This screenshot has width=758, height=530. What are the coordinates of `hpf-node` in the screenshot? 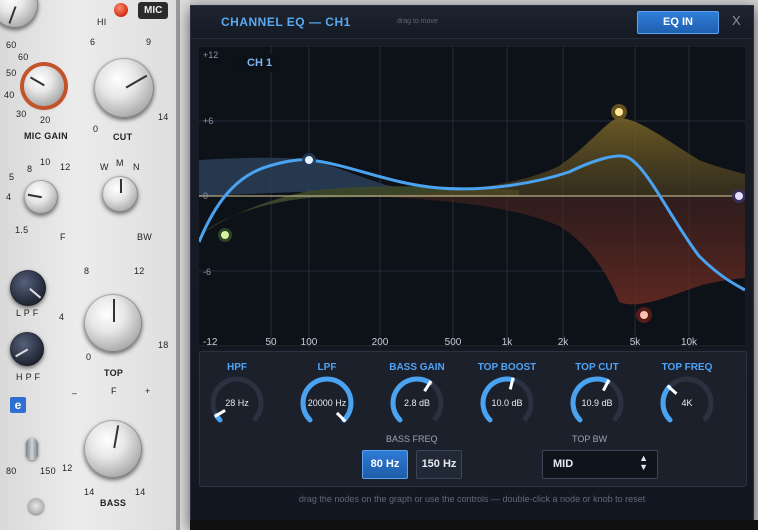 It's located at (309, 160).